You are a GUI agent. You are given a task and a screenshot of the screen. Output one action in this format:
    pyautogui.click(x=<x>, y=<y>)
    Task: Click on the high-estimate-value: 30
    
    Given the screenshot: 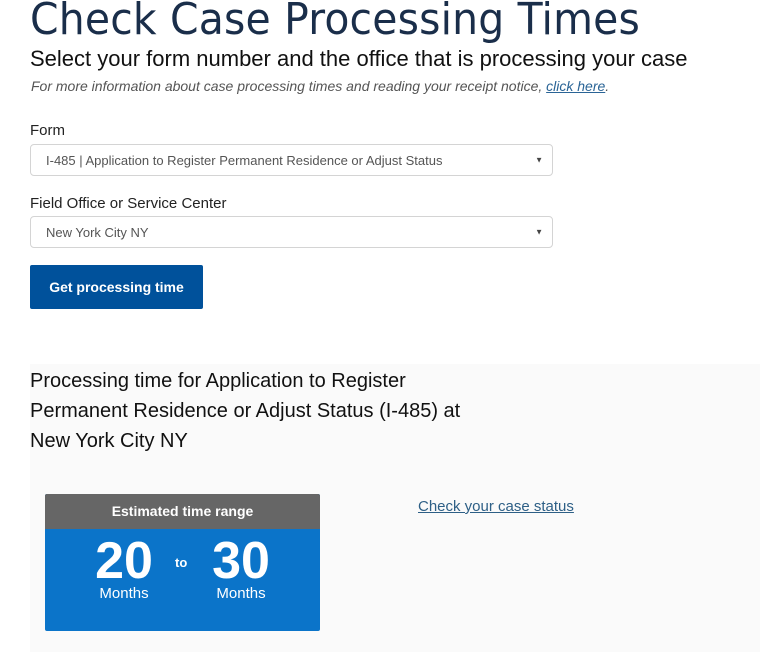 What is the action you would take?
    pyautogui.click(x=241, y=561)
    